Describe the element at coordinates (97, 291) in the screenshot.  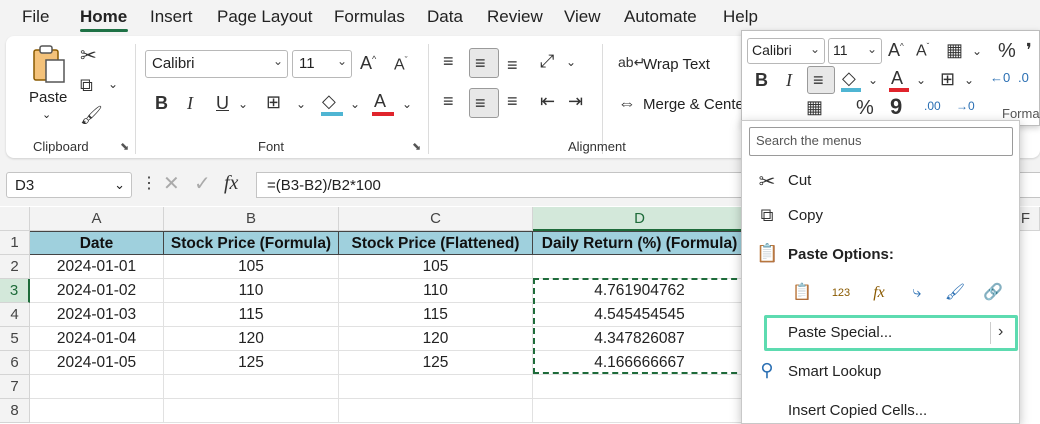
I see `table-cell: 2024-01-02` at that location.